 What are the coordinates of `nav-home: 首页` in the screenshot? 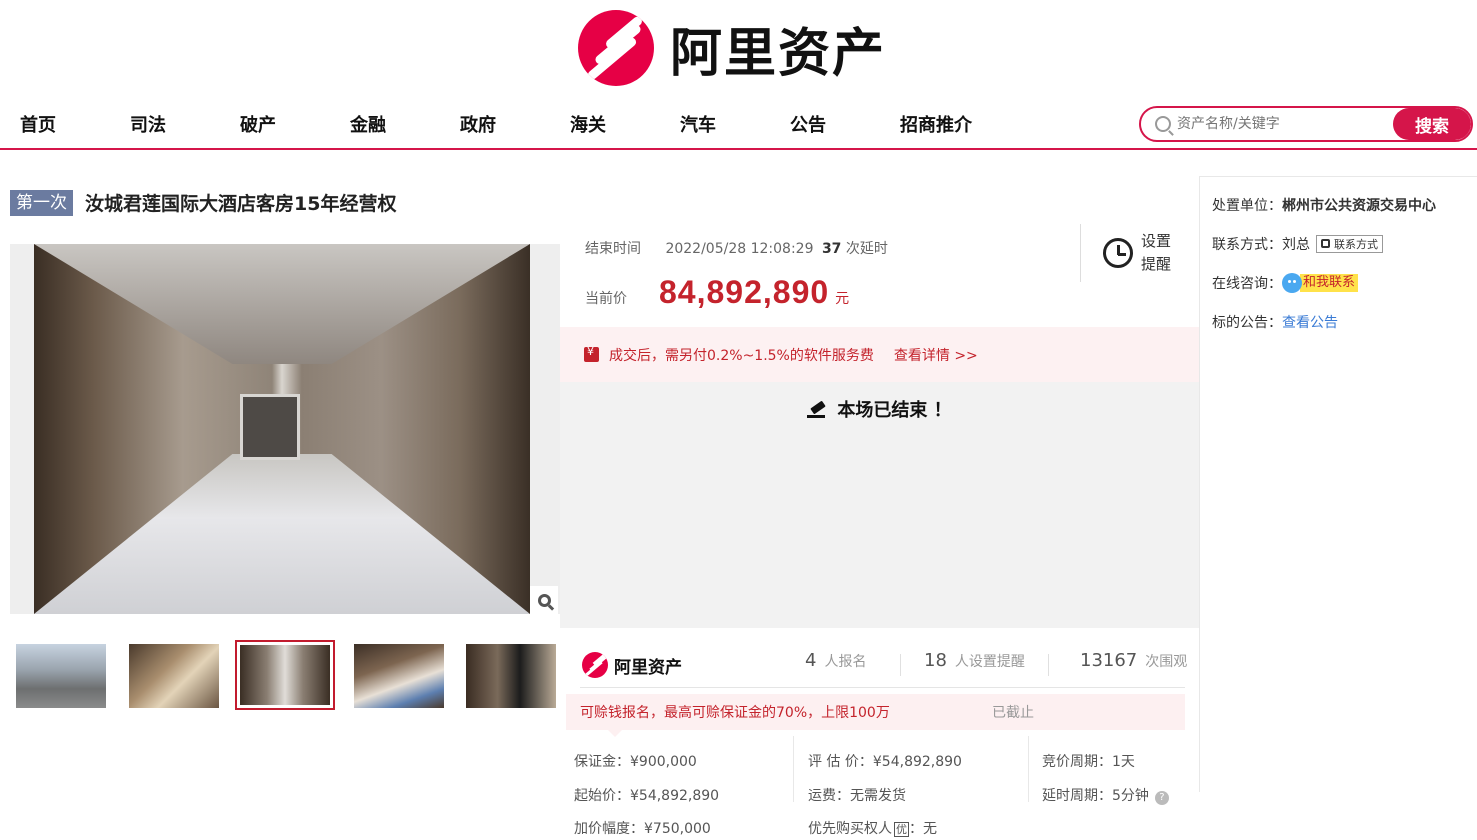 It's located at (38, 124).